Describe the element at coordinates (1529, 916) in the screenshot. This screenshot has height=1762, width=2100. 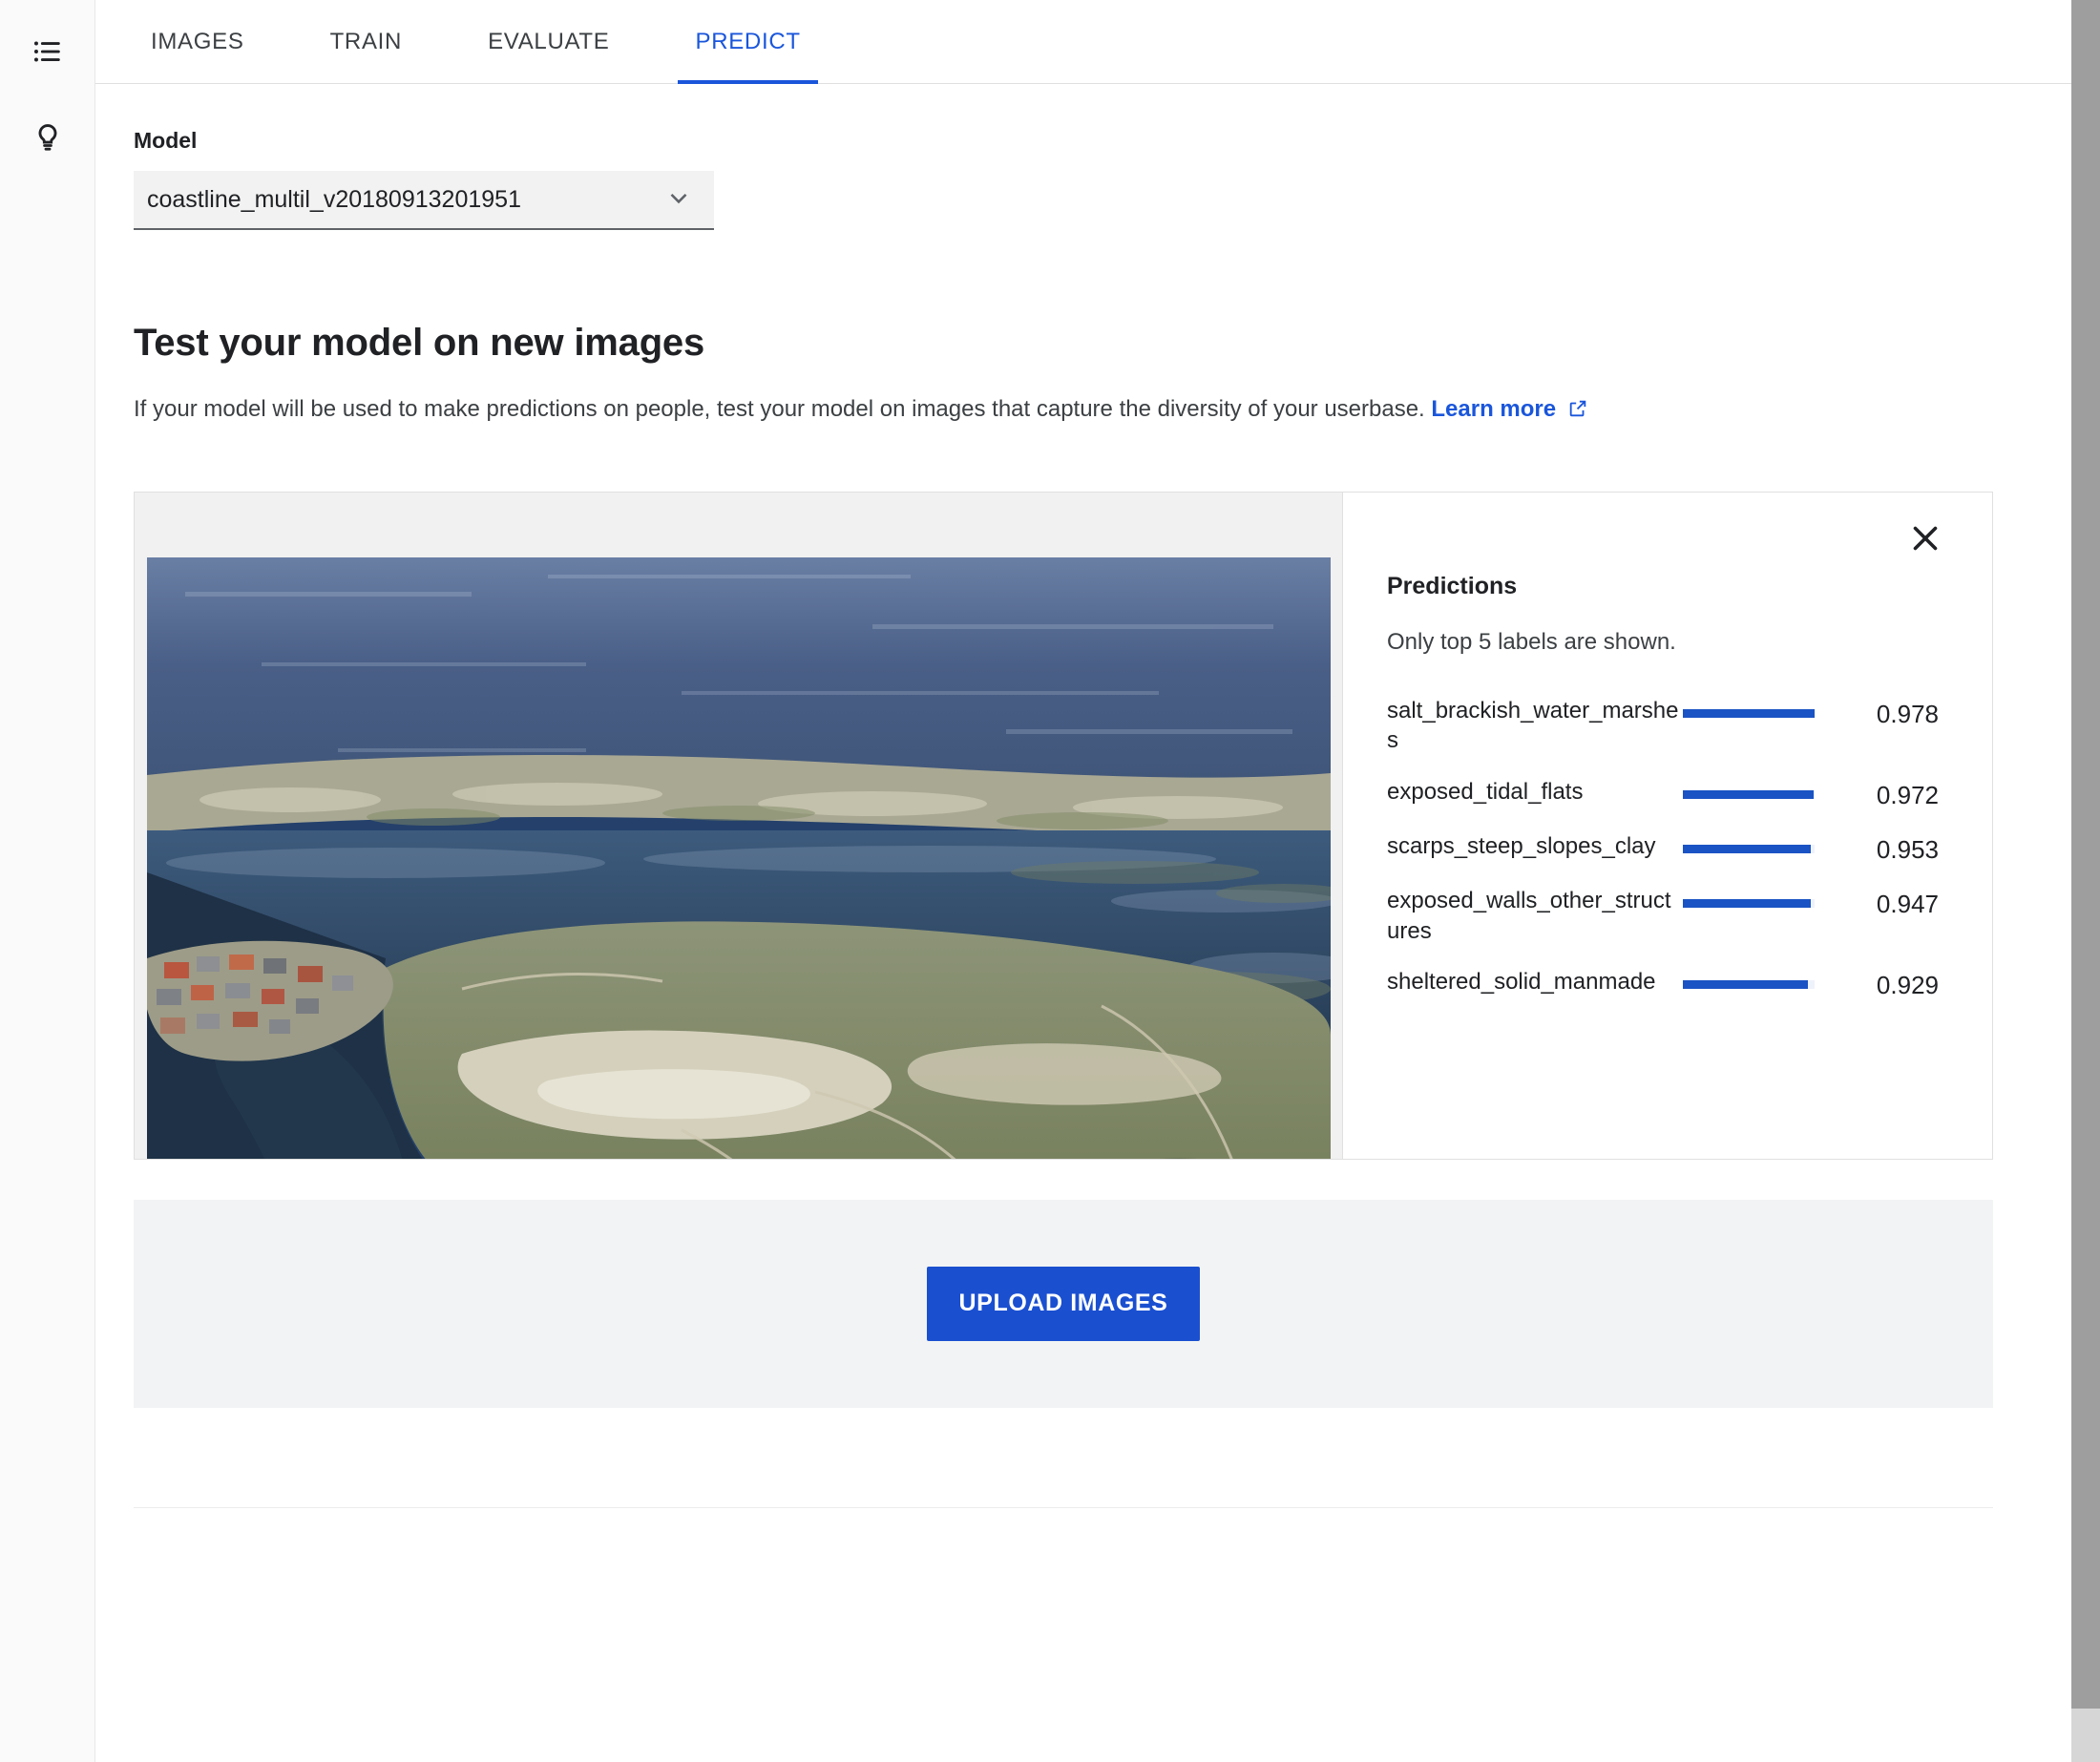
I see `prediction-label: exposed_walls_other_structures` at that location.